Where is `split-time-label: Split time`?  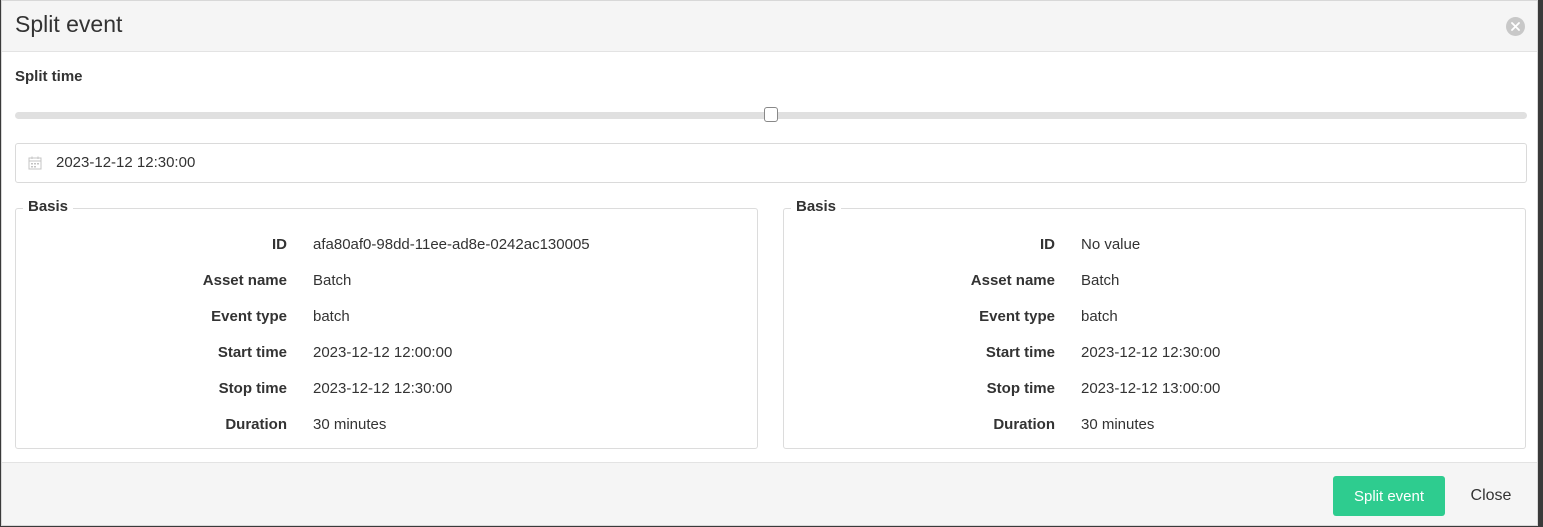
split-time-label: Split time is located at coordinates (49, 76).